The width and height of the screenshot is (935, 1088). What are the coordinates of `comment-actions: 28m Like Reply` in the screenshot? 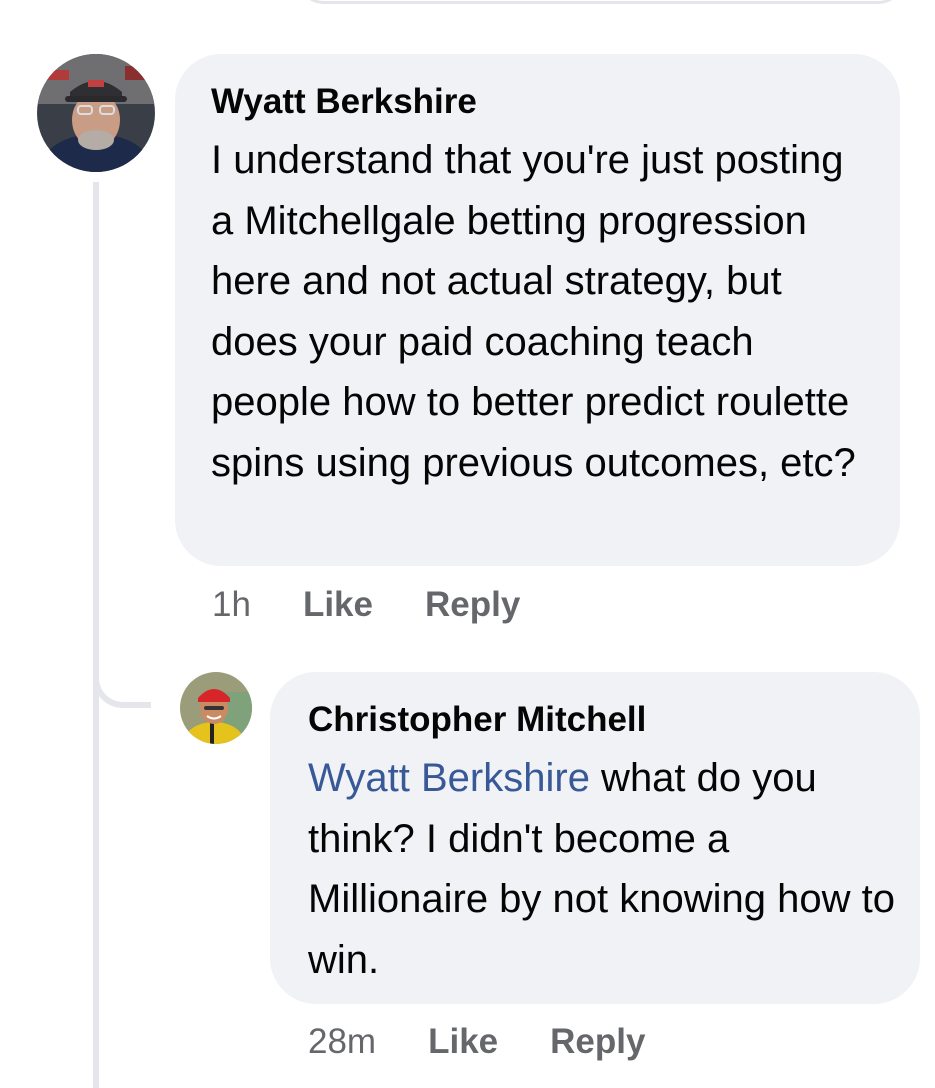 It's located at (502, 1042).